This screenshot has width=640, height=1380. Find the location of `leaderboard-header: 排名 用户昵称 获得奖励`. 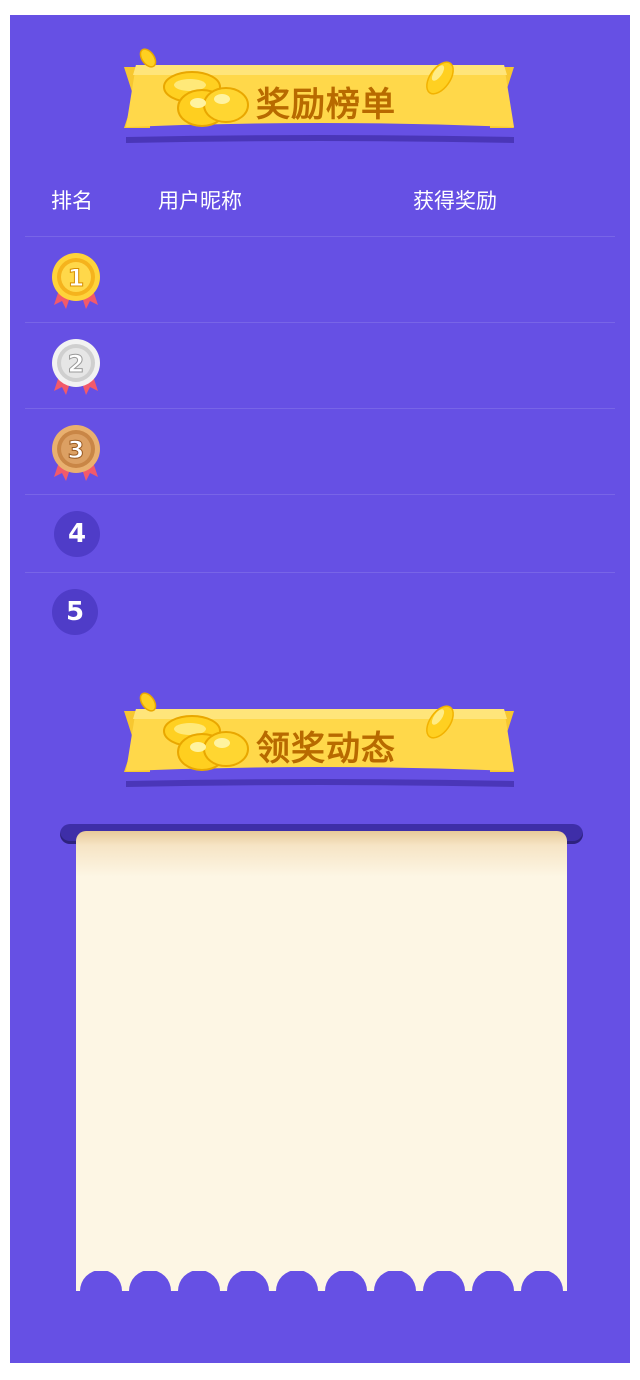

leaderboard-header: 排名 用户昵称 获得奖励 is located at coordinates (320, 201).